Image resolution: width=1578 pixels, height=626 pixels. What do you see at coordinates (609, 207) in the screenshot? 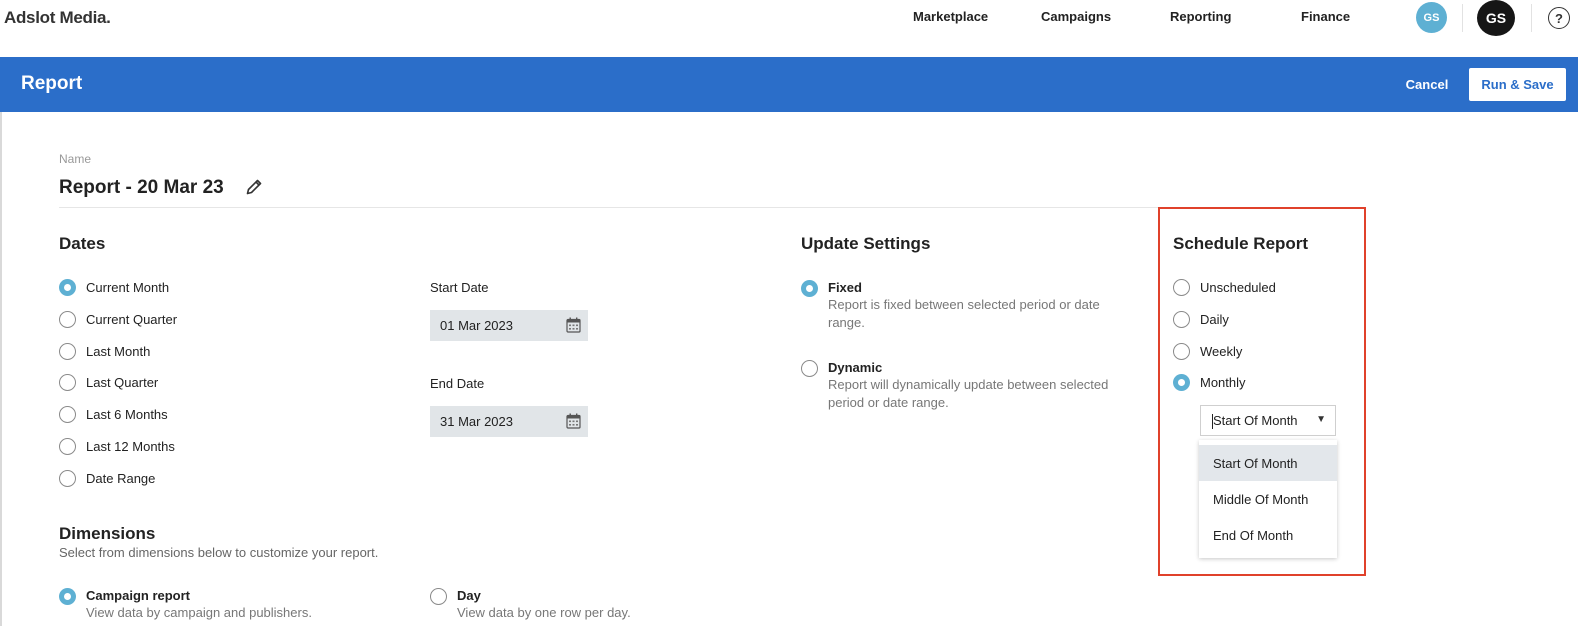
I see `divider` at bounding box center [609, 207].